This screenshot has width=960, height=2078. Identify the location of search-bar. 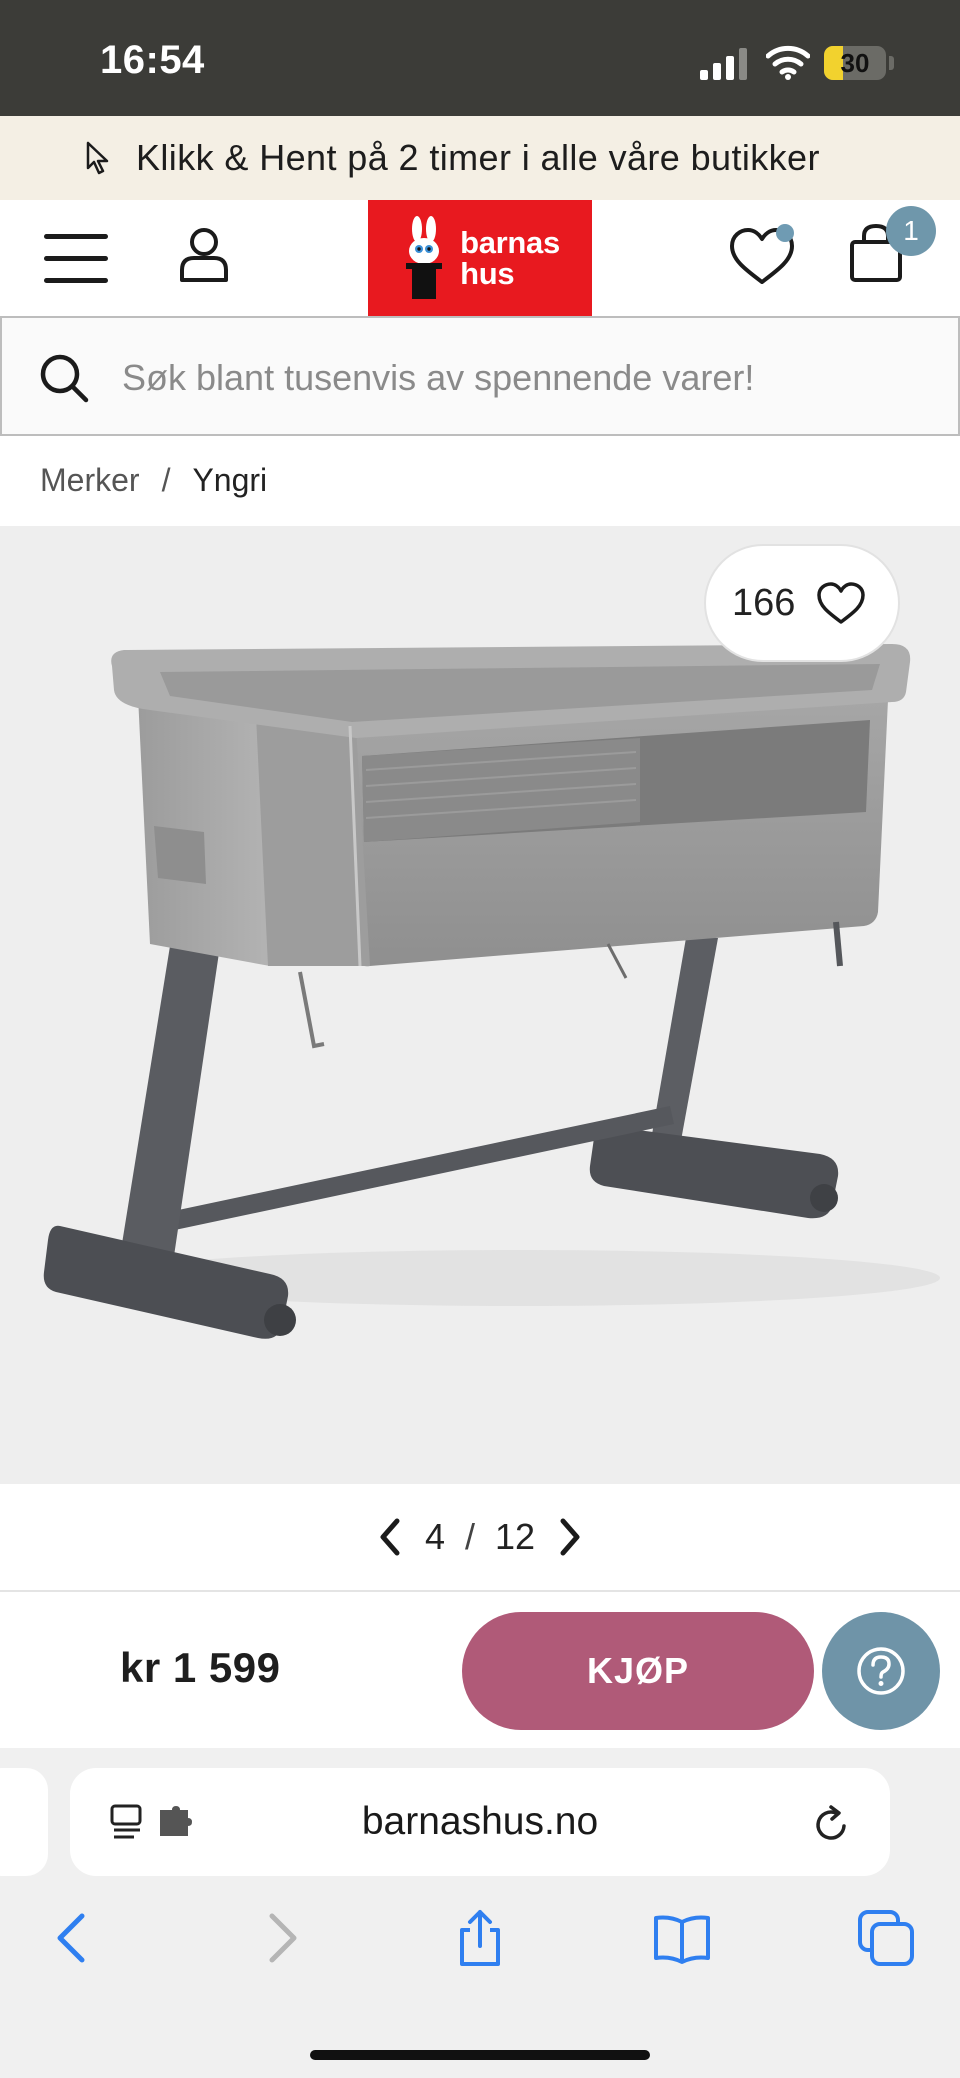
(480, 376).